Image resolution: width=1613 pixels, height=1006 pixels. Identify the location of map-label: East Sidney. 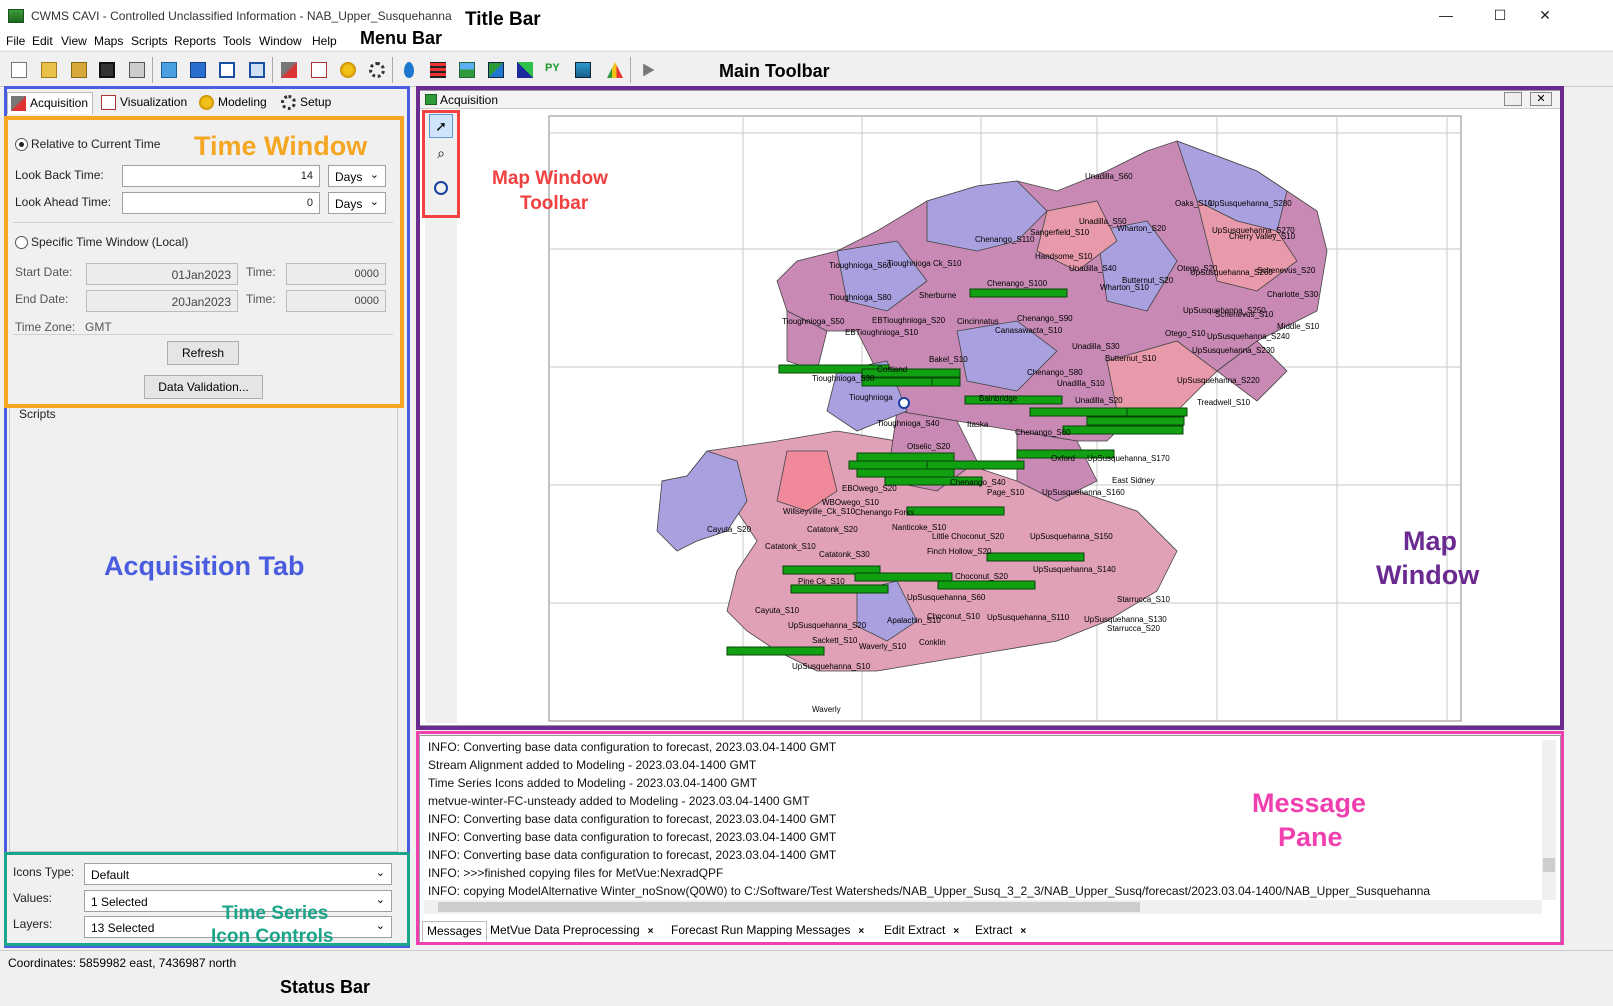
(1133, 480).